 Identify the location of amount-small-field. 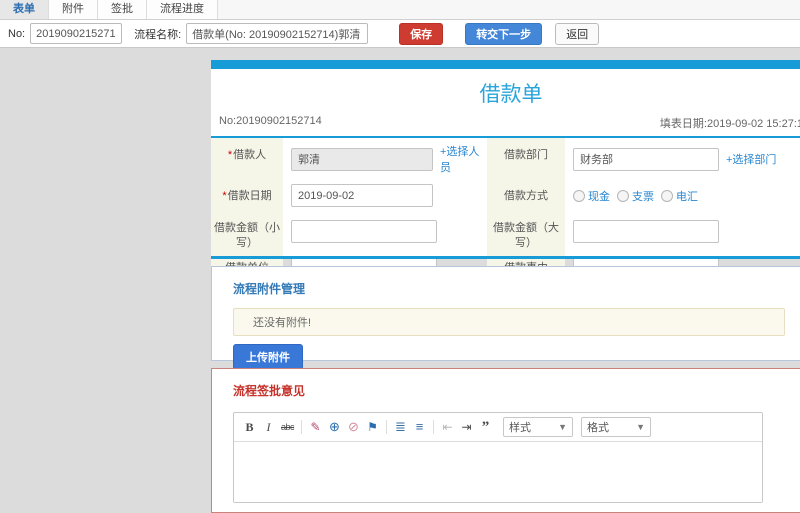
(385, 231).